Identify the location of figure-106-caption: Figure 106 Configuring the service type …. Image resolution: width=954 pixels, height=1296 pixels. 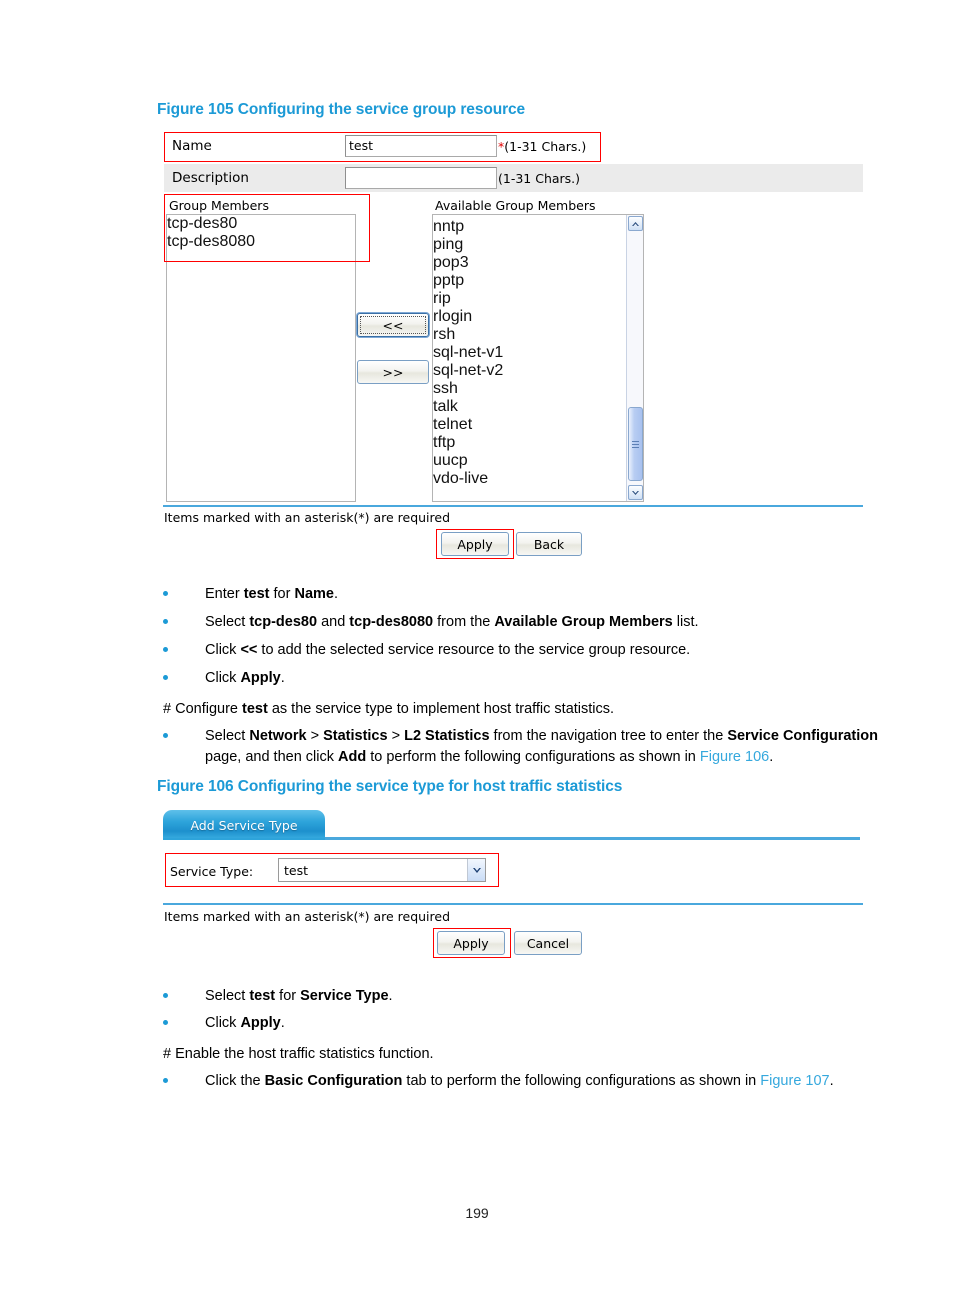
(390, 786).